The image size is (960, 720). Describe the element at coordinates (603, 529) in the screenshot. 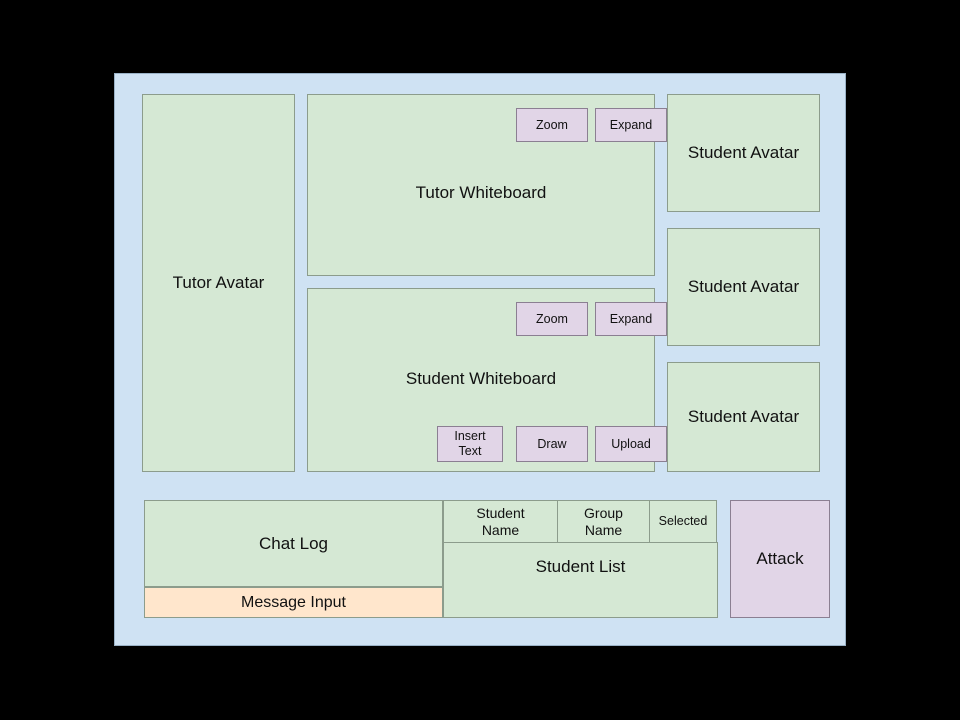

I see `group-name-header-line2: Name` at that location.